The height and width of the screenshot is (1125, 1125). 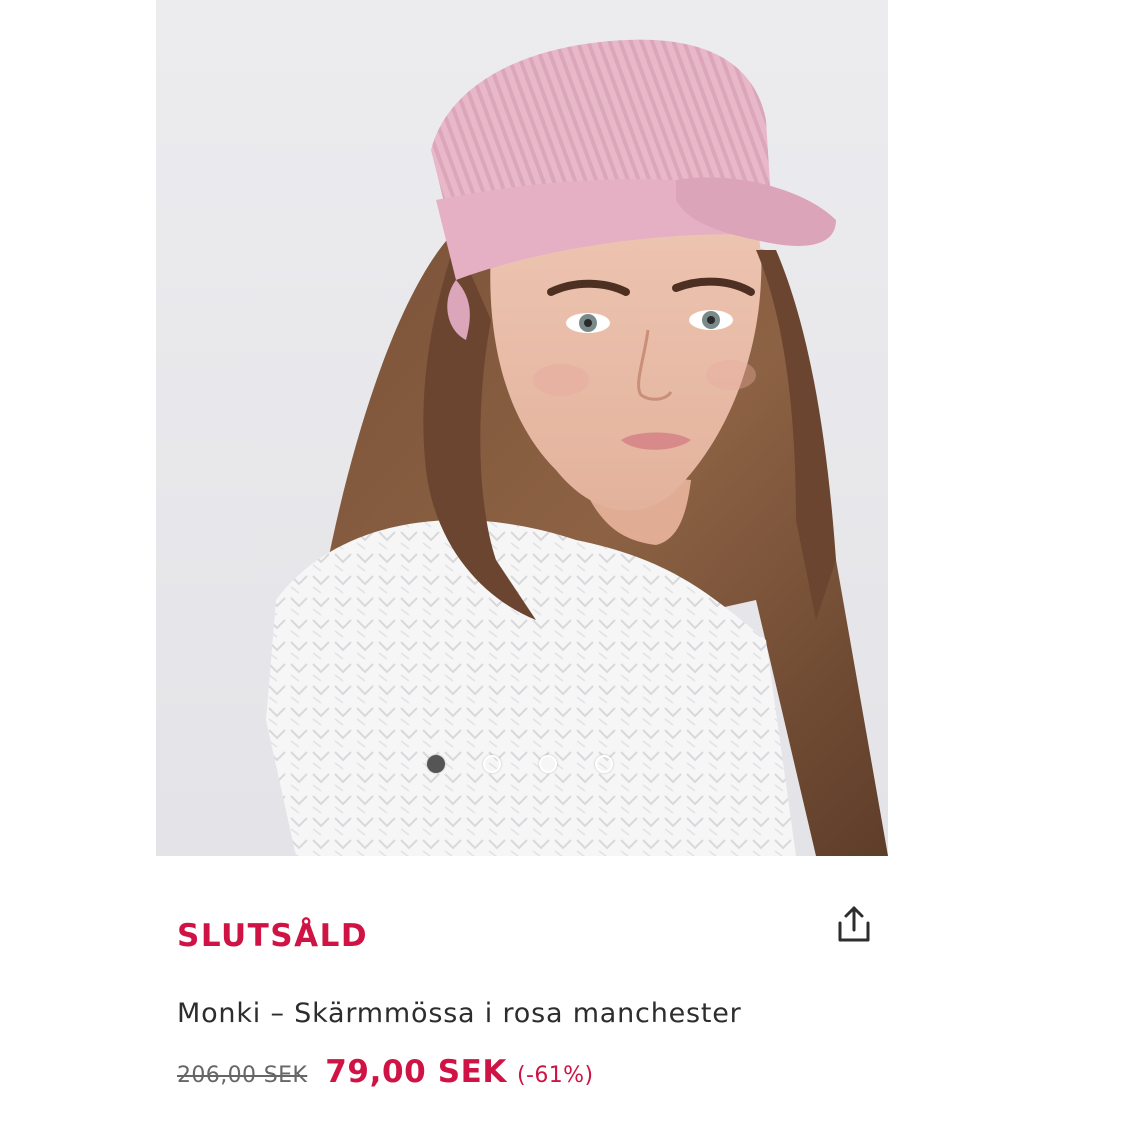 What do you see at coordinates (416, 1072) in the screenshot?
I see `sale-price: 79,00 SEK` at bounding box center [416, 1072].